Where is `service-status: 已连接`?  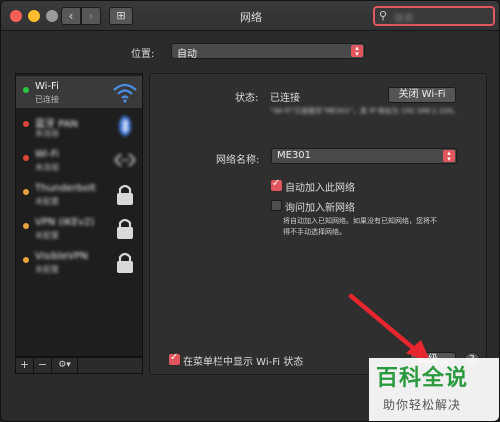 service-status: 已连接 is located at coordinates (47, 99).